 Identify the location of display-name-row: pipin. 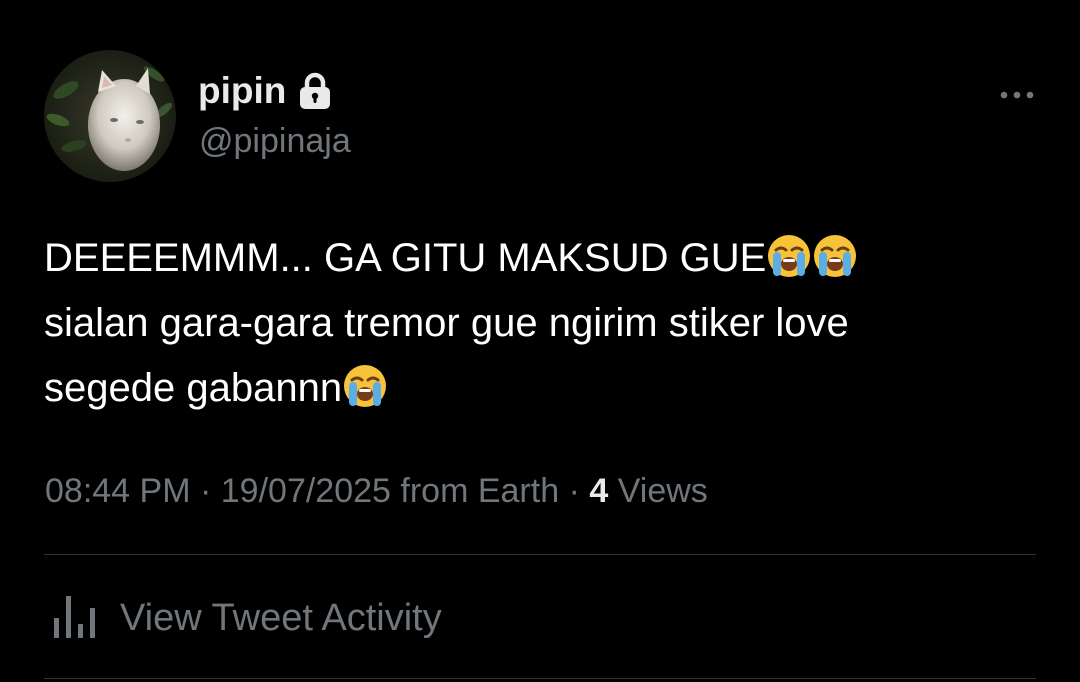
(265, 91).